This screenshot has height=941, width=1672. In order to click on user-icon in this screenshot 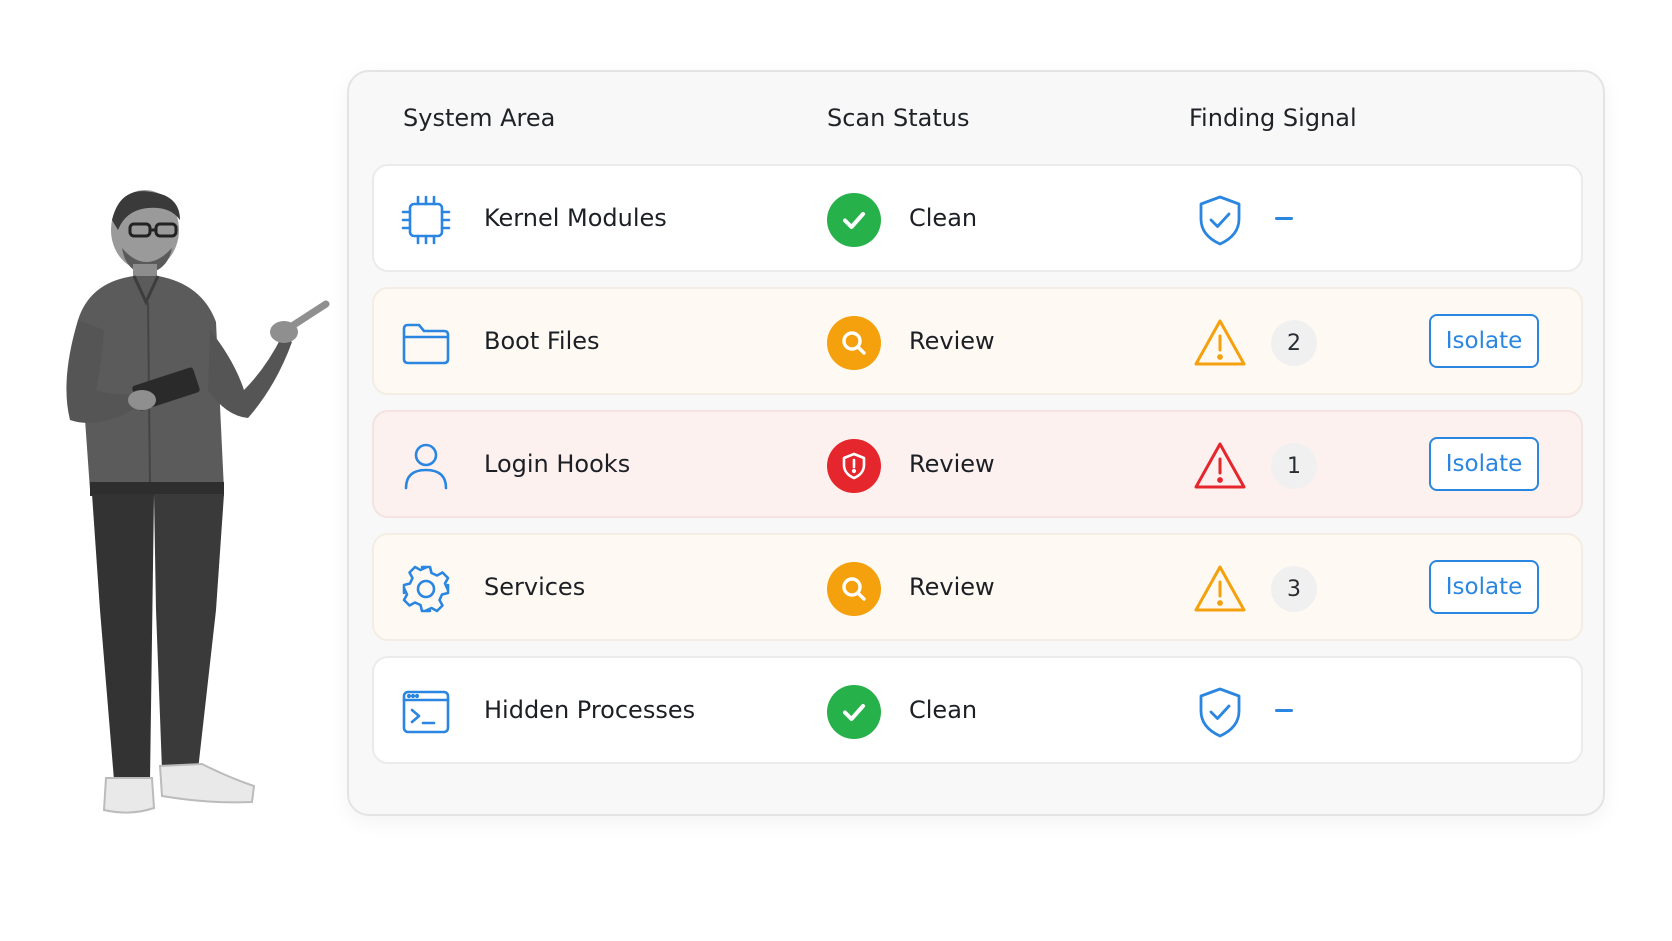, I will do `click(426, 466)`.